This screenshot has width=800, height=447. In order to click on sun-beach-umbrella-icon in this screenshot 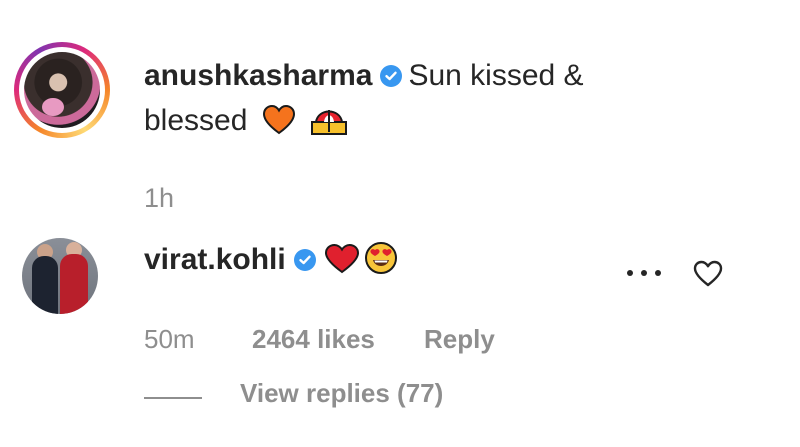, I will do `click(329, 124)`.